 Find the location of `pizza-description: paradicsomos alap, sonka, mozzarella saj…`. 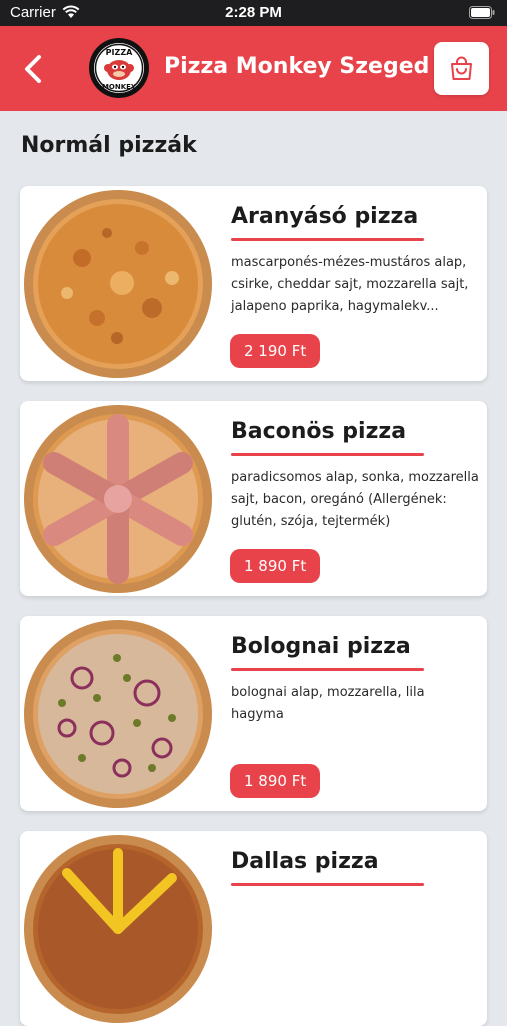

pizza-description: paradicsomos alap, sonka, mozzarella saj… is located at coordinates (355, 499).